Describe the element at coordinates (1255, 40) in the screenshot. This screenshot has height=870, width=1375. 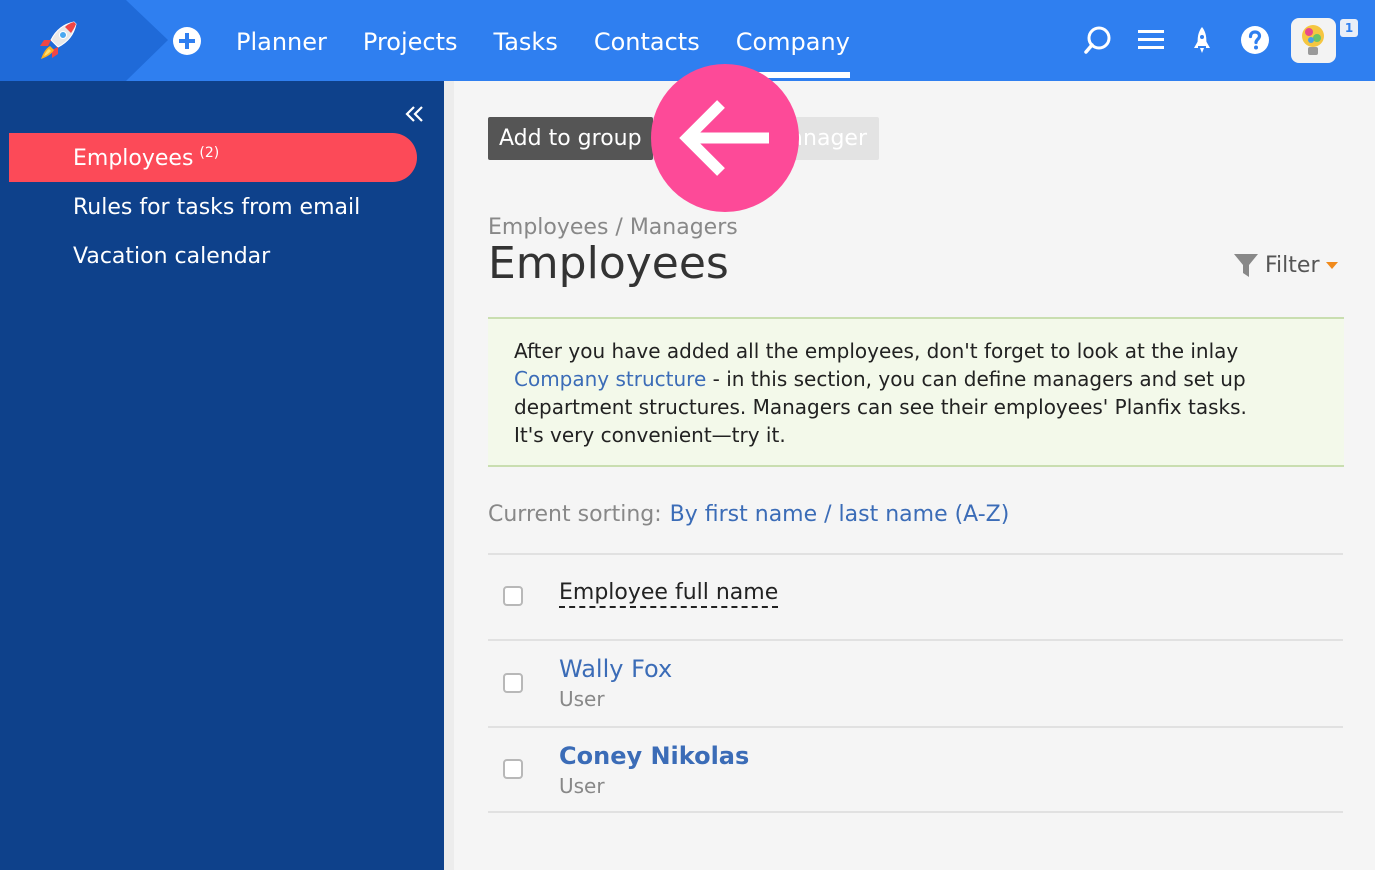
I see `help-icon` at that location.